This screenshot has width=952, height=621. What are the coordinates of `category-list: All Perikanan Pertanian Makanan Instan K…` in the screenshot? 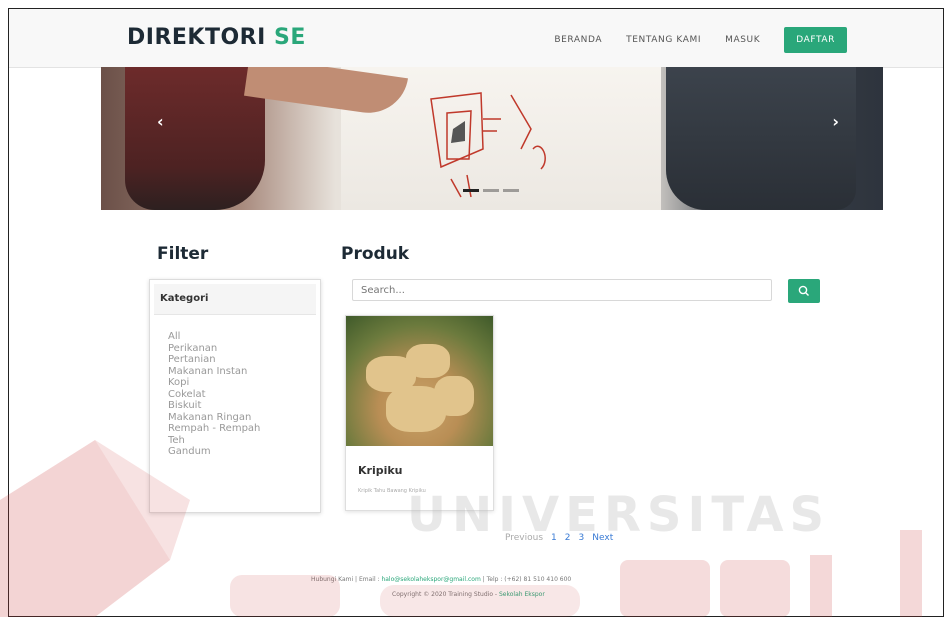 It's located at (235, 388).